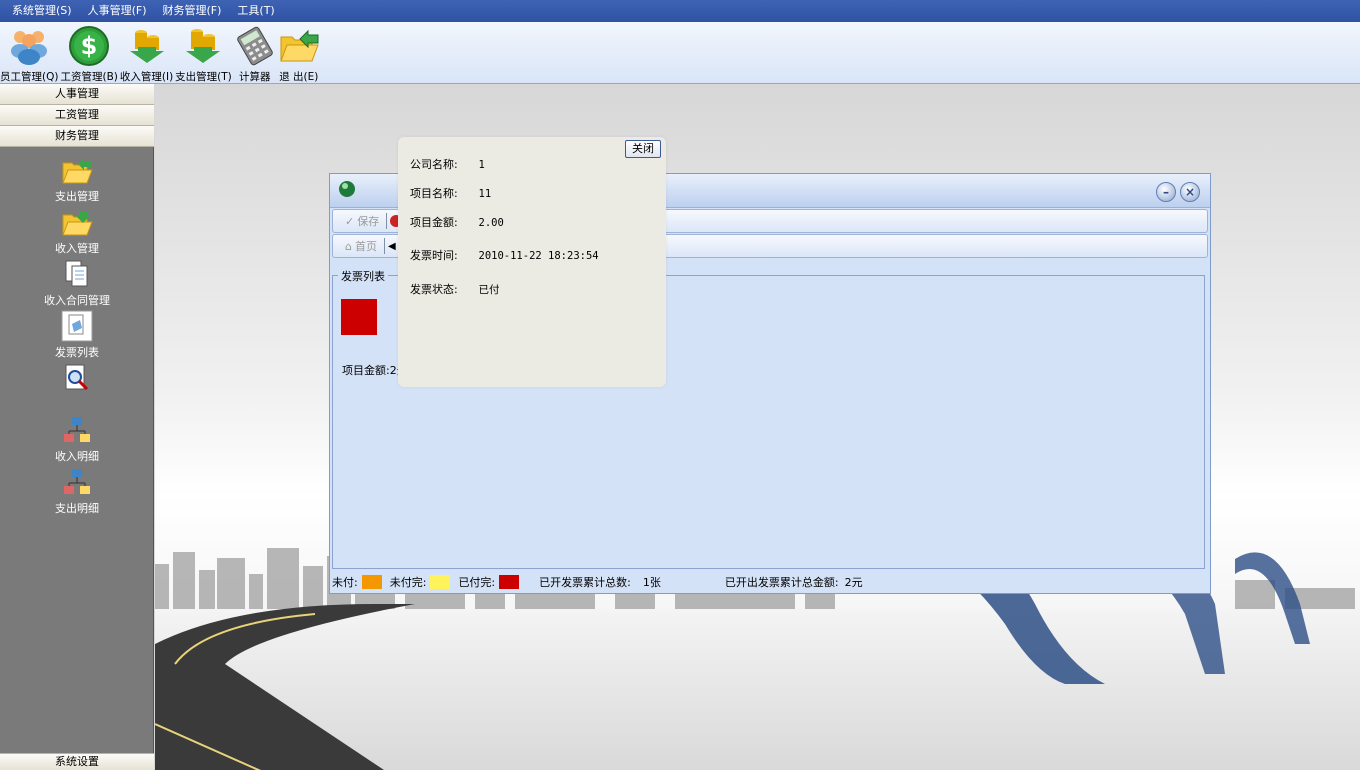 The image size is (1360, 770). I want to click on sidebar-item-expense-management: 支出管理, so click(77, 179).